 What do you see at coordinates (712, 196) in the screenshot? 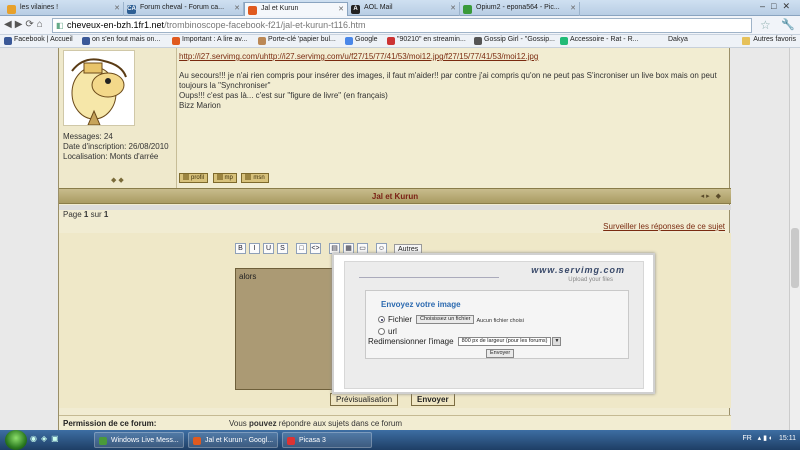
I see `nav-arrows-icon: ◂▸ ◆` at bounding box center [712, 196].